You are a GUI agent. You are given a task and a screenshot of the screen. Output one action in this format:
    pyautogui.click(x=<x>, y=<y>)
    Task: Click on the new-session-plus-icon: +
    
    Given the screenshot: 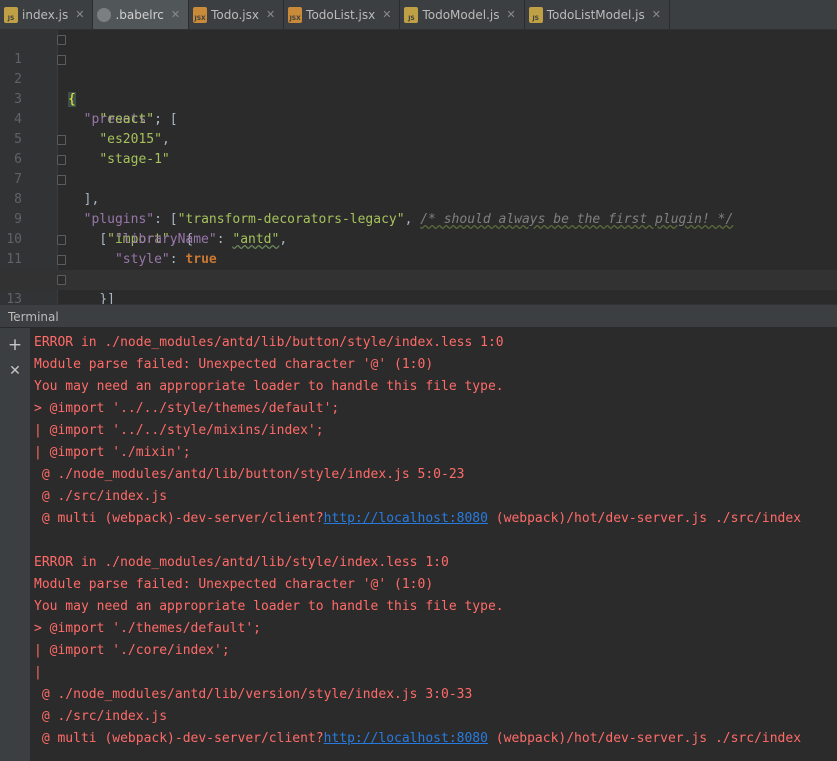 What is the action you would take?
    pyautogui.click(x=15, y=345)
    